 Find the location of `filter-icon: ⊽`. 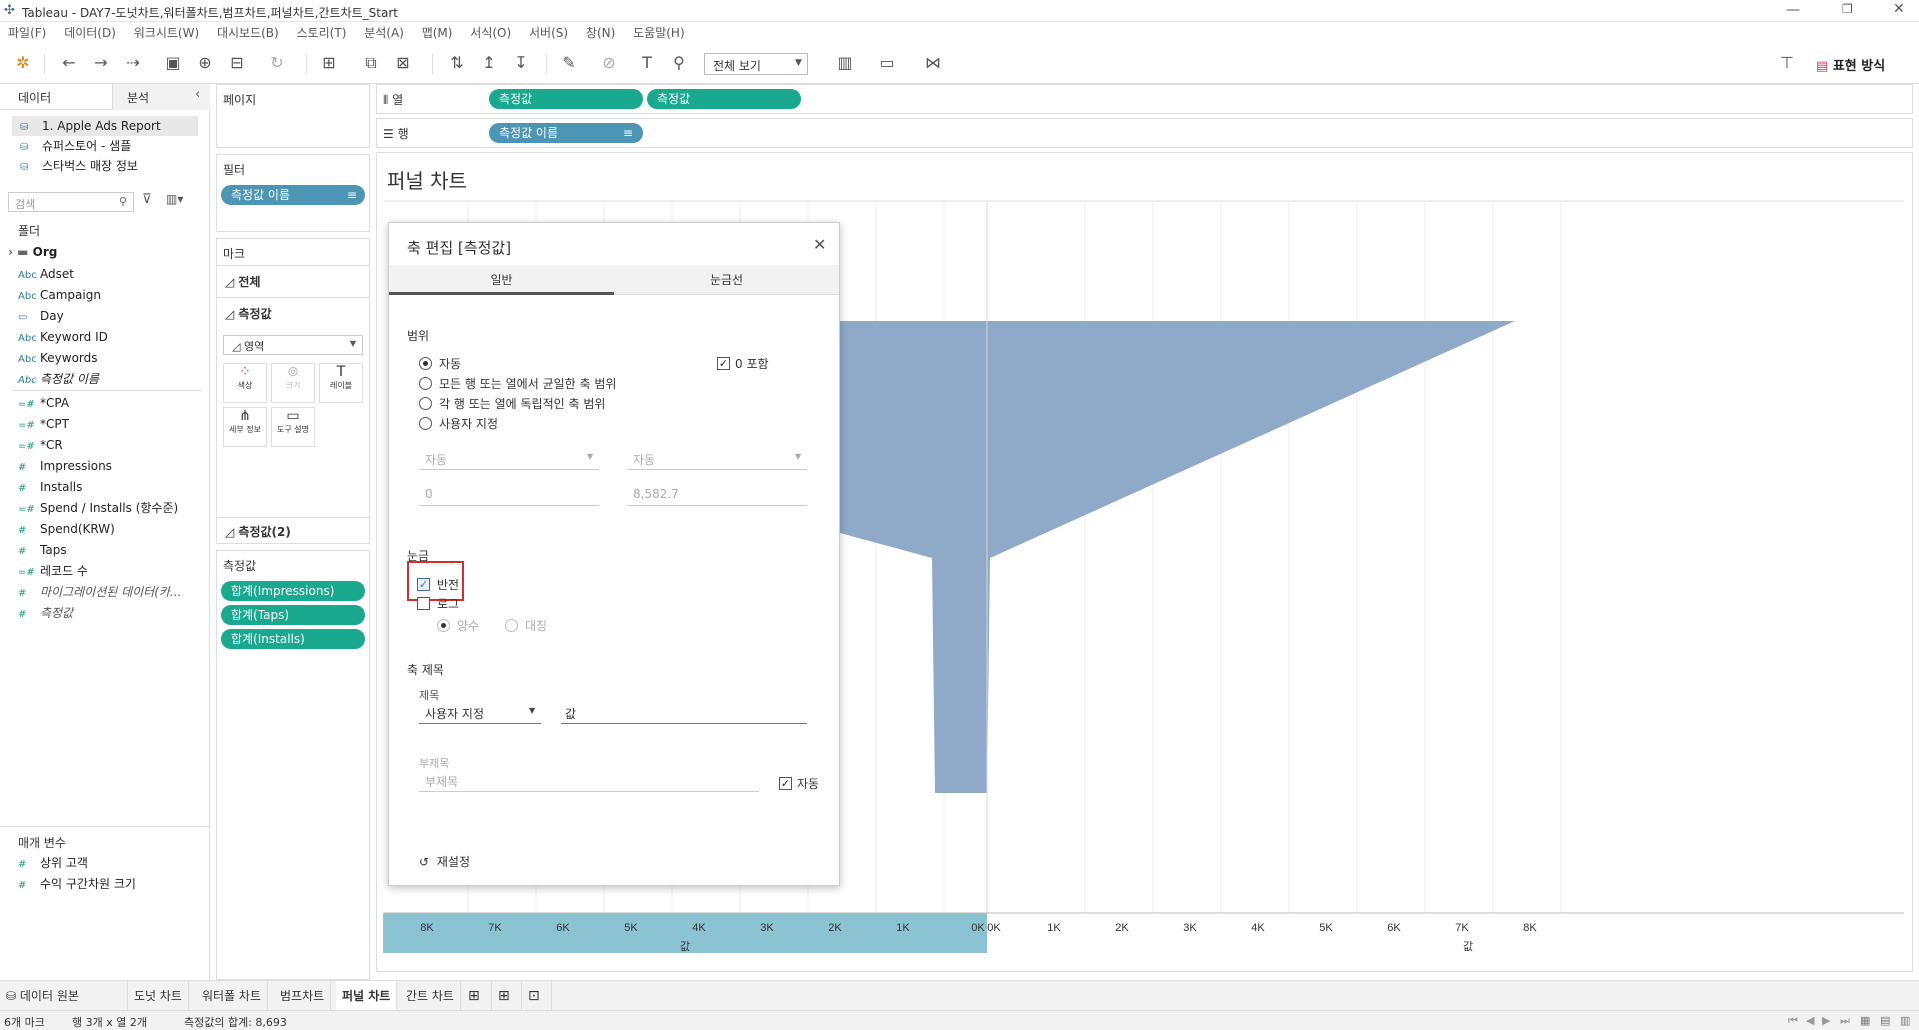

filter-icon: ⊽ is located at coordinates (147, 199).